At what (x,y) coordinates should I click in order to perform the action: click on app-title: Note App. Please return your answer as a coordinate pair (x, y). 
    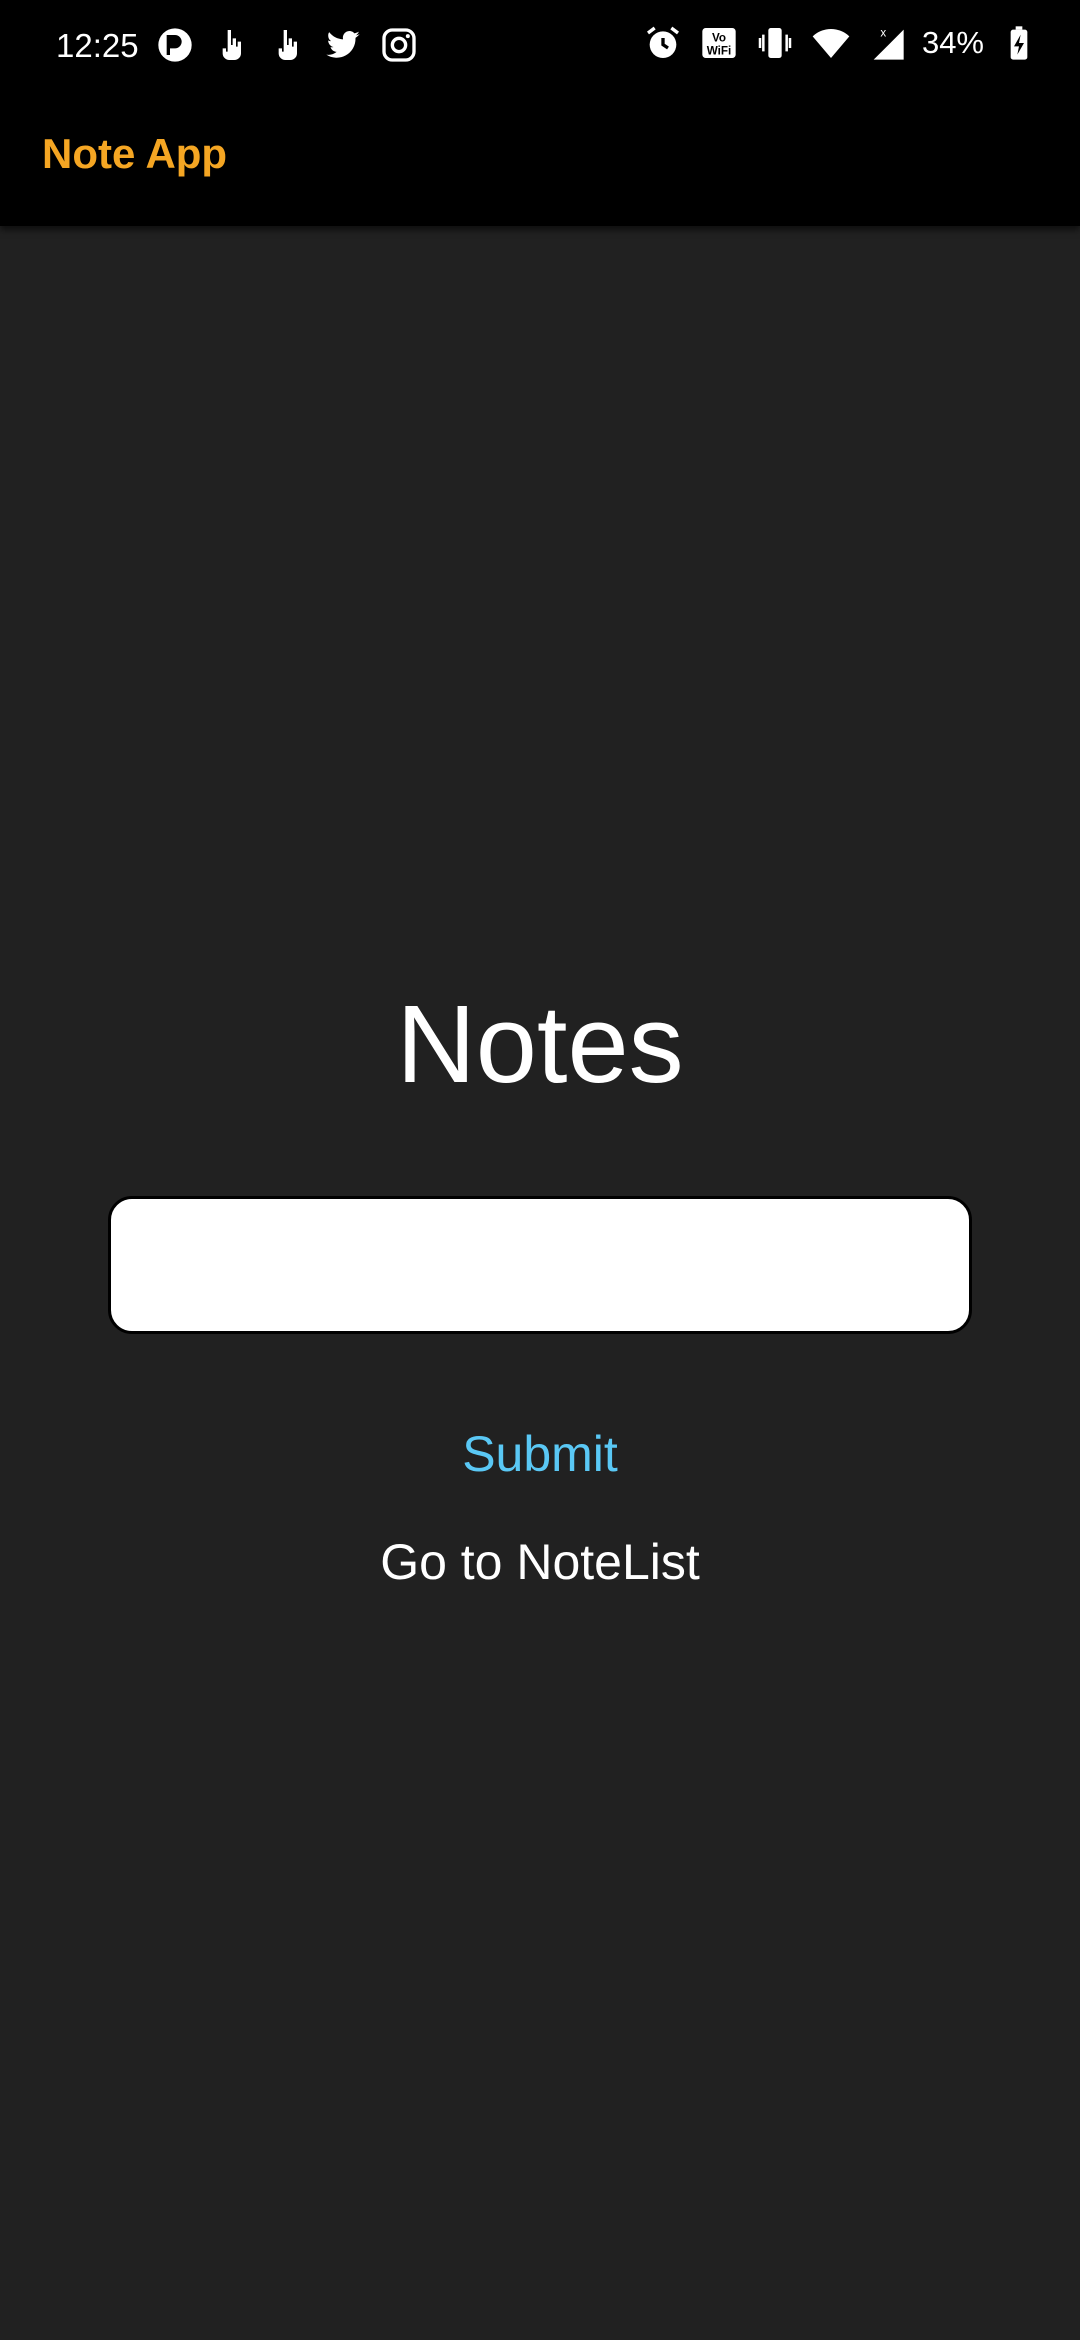
    Looking at the image, I should click on (135, 153).